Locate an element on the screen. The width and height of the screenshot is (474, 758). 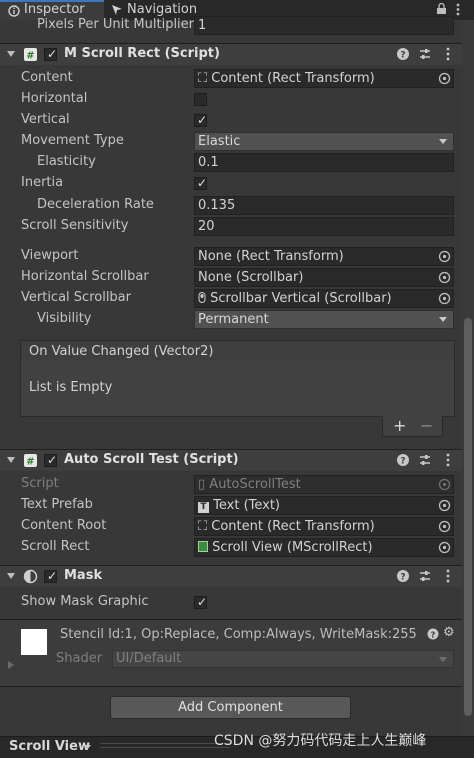
rect-transform-icon: ⛶ is located at coordinates (203, 78).